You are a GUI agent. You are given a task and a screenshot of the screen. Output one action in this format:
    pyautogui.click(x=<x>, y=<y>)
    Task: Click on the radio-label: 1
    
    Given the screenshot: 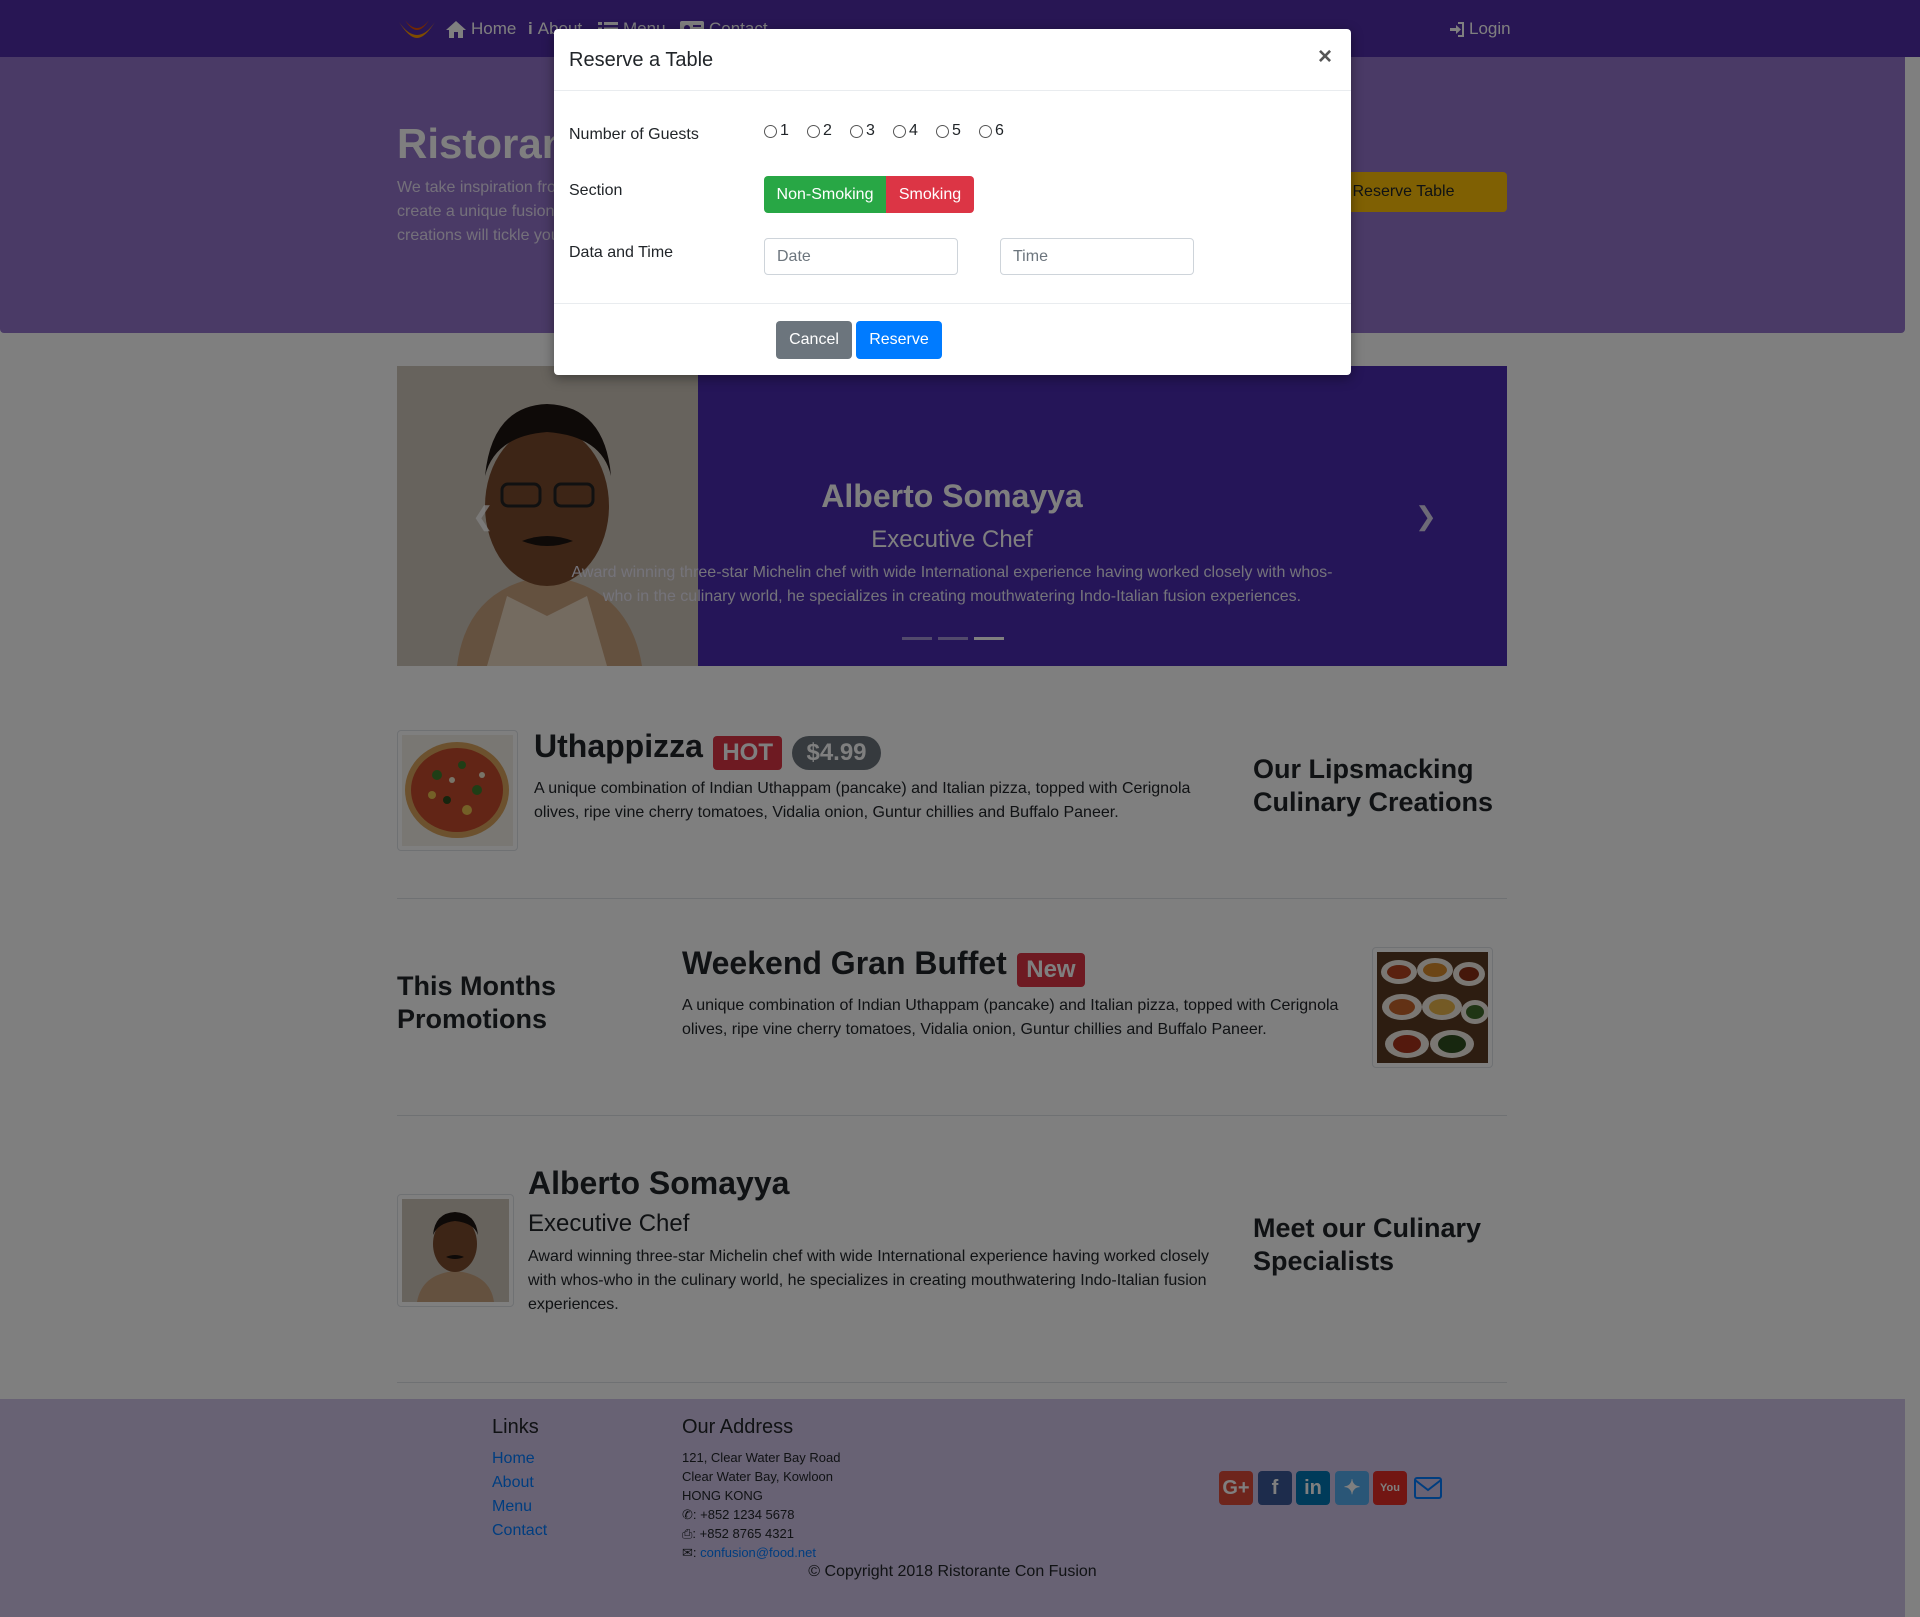 What is the action you would take?
    pyautogui.click(x=784, y=130)
    